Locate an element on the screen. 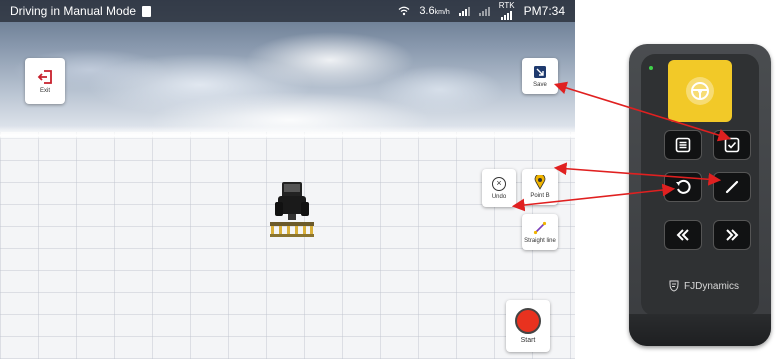  remote-confirm-button is located at coordinates (732, 145).